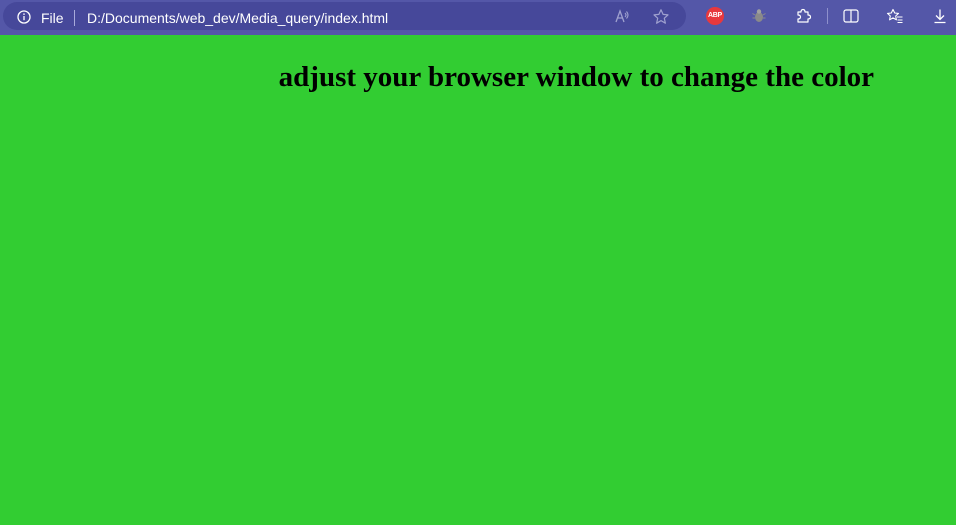 Image resolution: width=956 pixels, height=525 pixels. Describe the element at coordinates (715, 16) in the screenshot. I see `adblock-plus-icon: ABP` at that location.